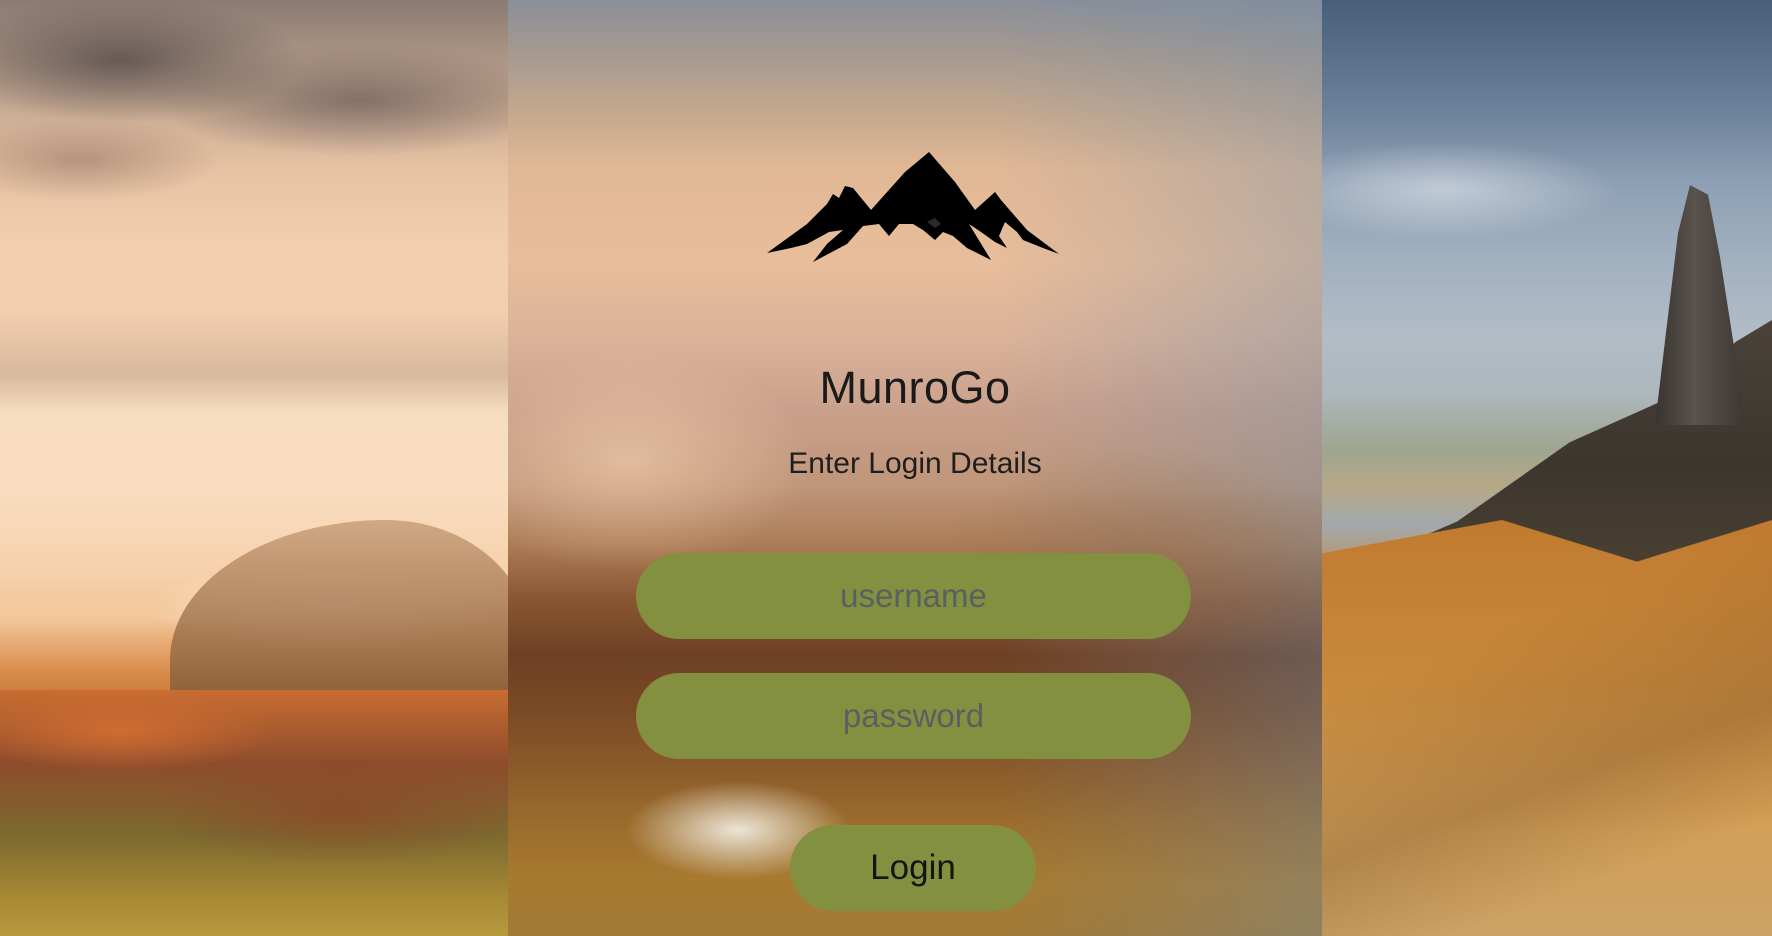 The width and height of the screenshot is (1772, 936). What do you see at coordinates (1547, 728) in the screenshot?
I see `grassy-slope` at bounding box center [1547, 728].